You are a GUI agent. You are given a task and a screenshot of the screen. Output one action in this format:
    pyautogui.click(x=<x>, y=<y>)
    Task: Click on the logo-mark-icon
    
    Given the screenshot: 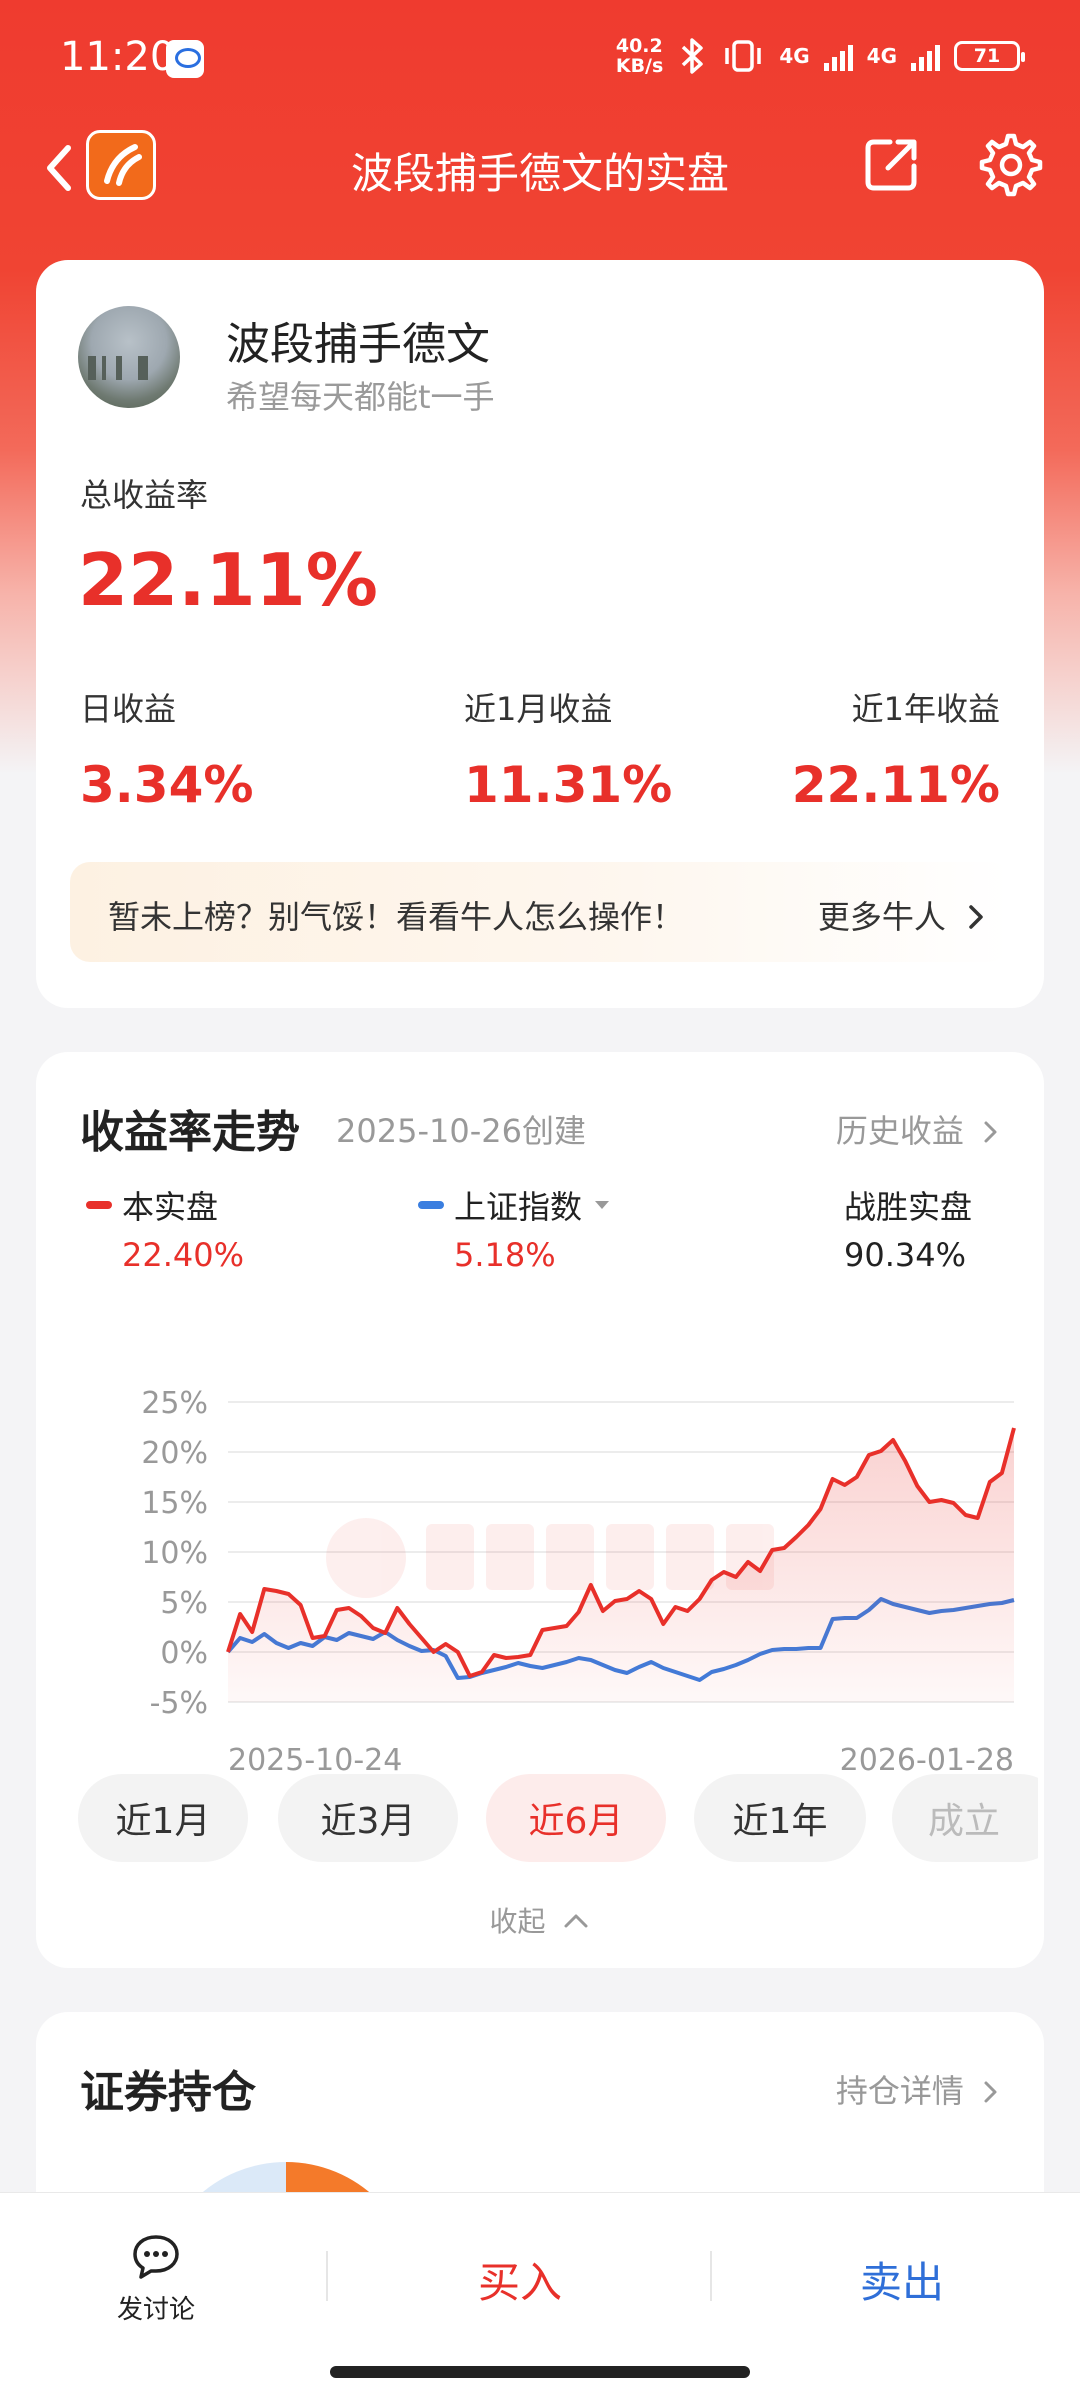 What is the action you would take?
    pyautogui.click(x=123, y=165)
    